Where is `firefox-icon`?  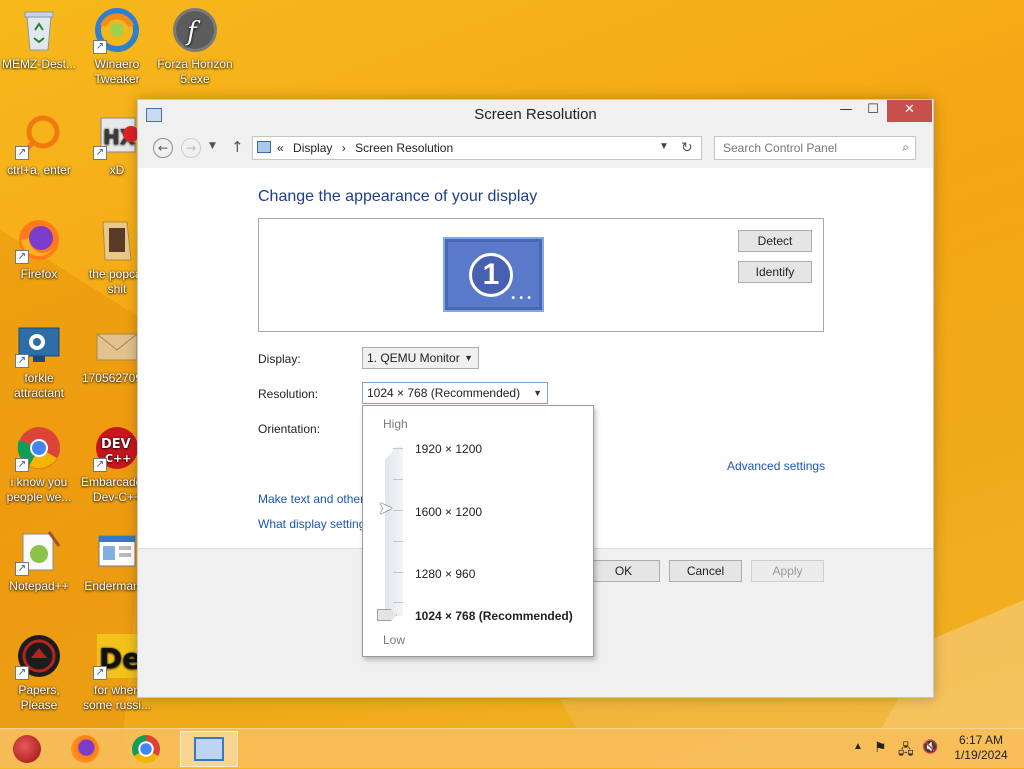
firefox-icon is located at coordinates (85, 749).